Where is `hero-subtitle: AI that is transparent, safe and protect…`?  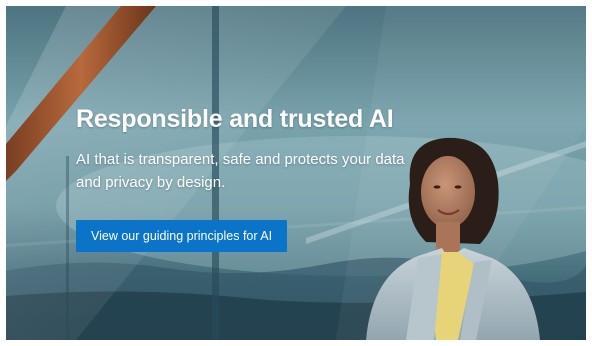
hero-subtitle: AI that is transparent, safe and protect… is located at coordinates (240, 171).